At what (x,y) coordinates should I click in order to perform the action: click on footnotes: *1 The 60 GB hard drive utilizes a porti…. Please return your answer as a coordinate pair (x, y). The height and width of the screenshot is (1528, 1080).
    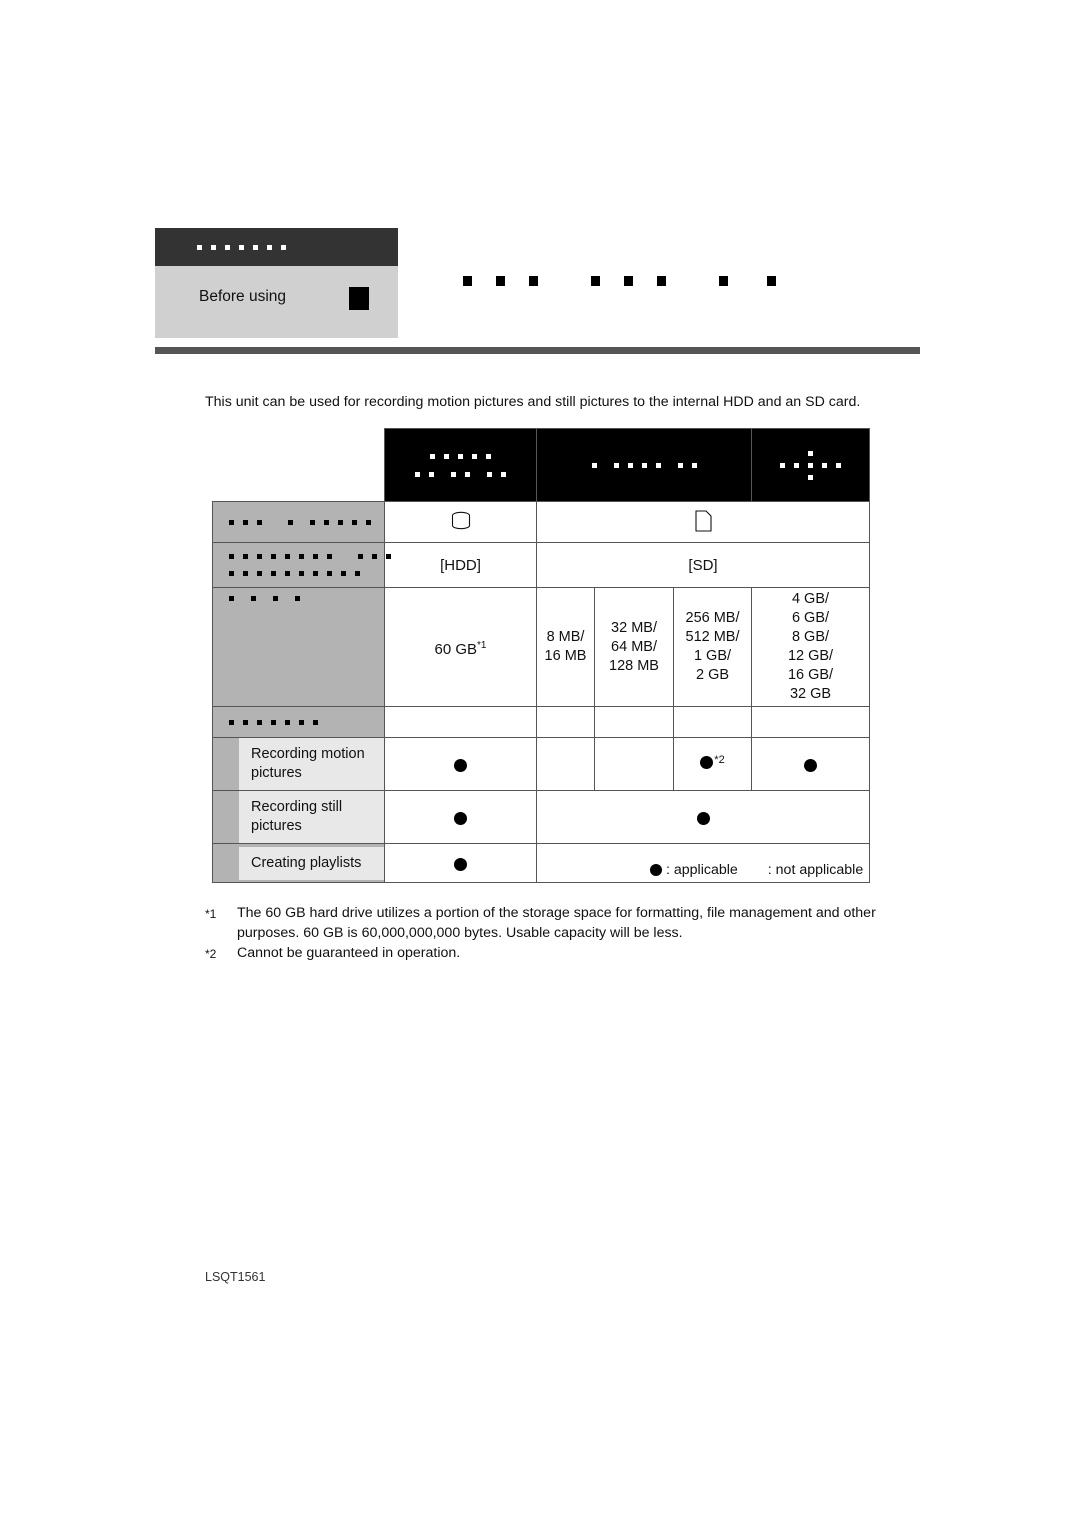
    Looking at the image, I should click on (545, 933).